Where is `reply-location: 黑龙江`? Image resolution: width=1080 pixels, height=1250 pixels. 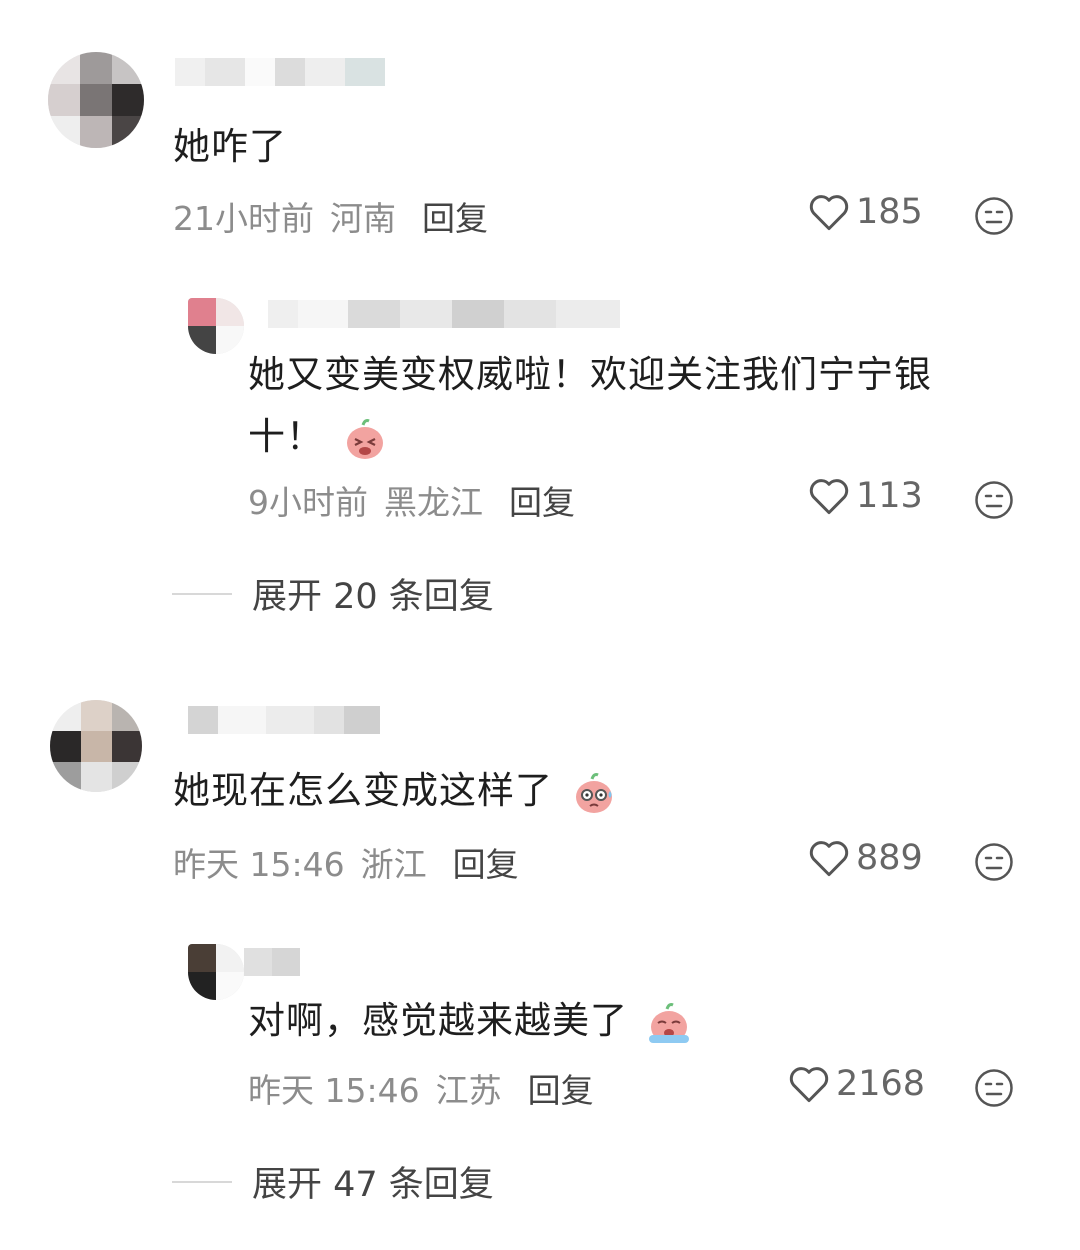
reply-location: 黑龙江 is located at coordinates (433, 502).